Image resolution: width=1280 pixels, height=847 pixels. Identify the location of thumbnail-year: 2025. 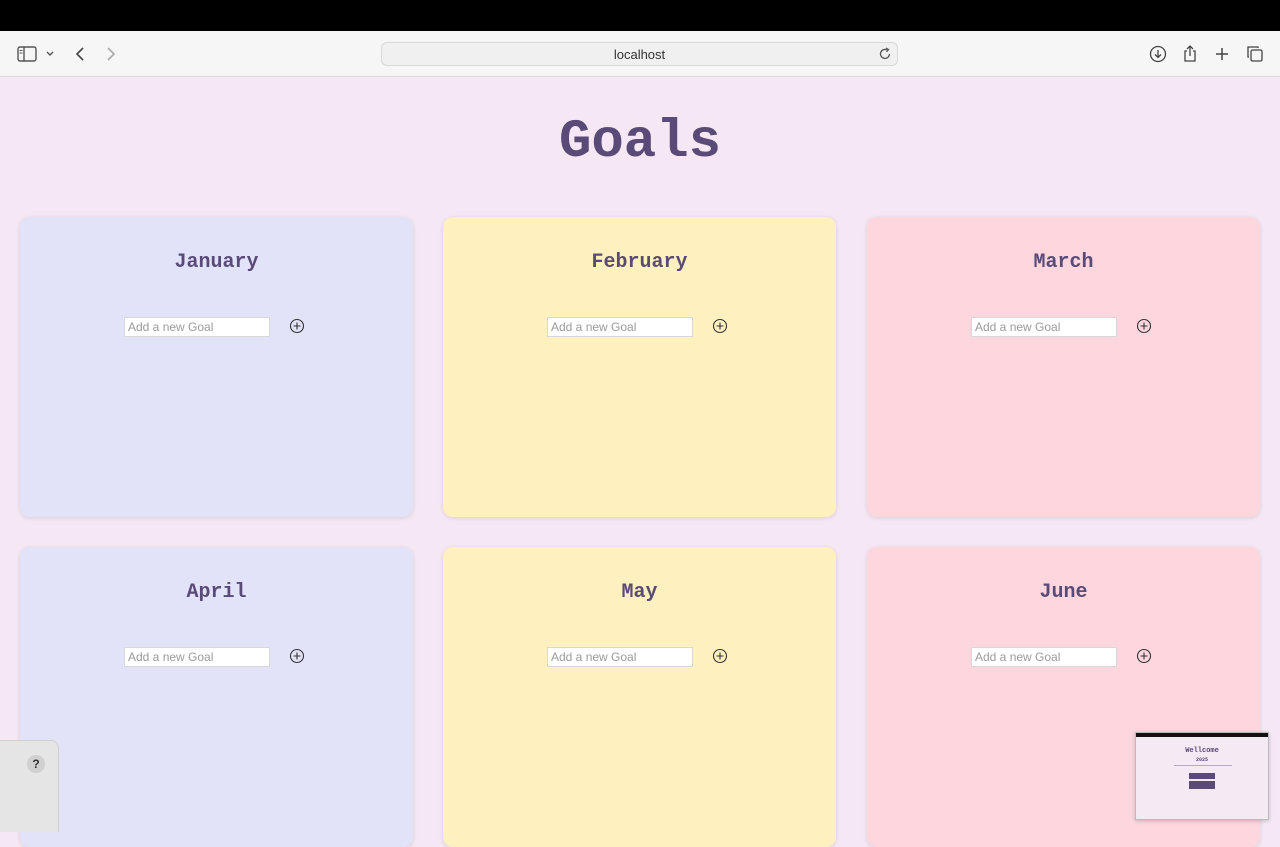
(1201, 760).